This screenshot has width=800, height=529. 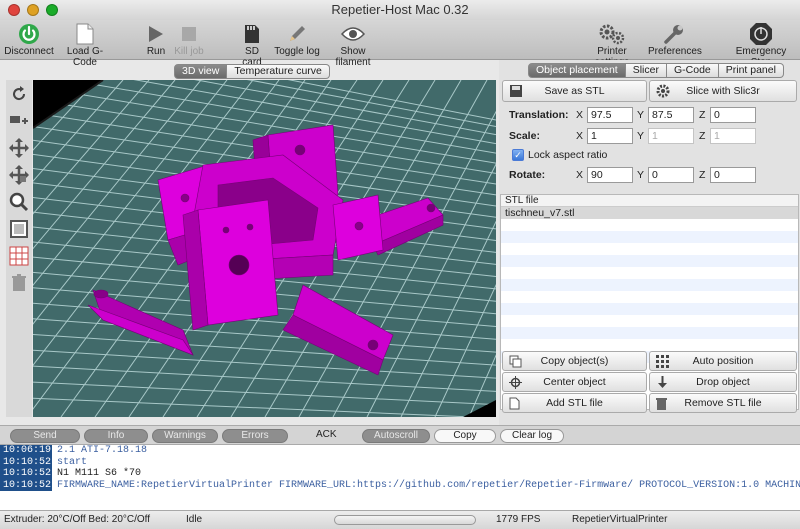 I want to click on auto-position-button: Auto position, so click(x=723, y=361).